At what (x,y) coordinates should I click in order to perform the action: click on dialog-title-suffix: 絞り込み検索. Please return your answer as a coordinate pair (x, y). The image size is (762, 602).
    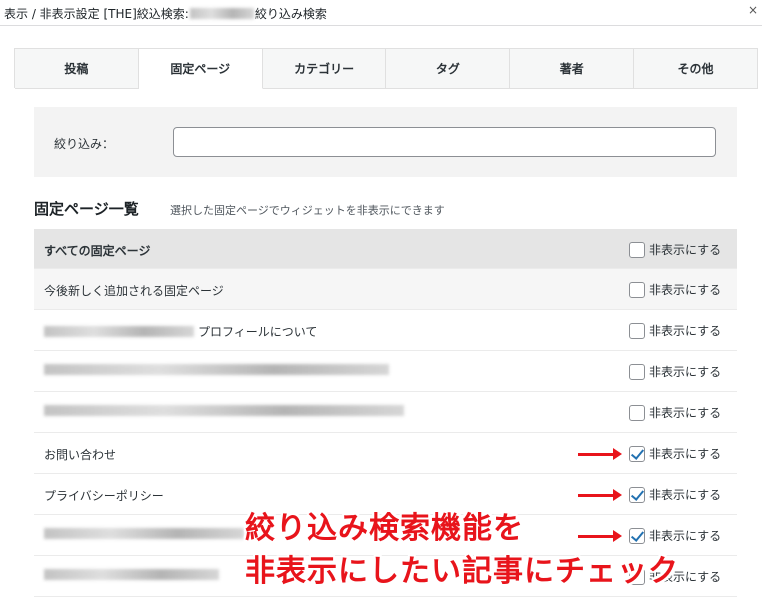
    Looking at the image, I should click on (290, 14).